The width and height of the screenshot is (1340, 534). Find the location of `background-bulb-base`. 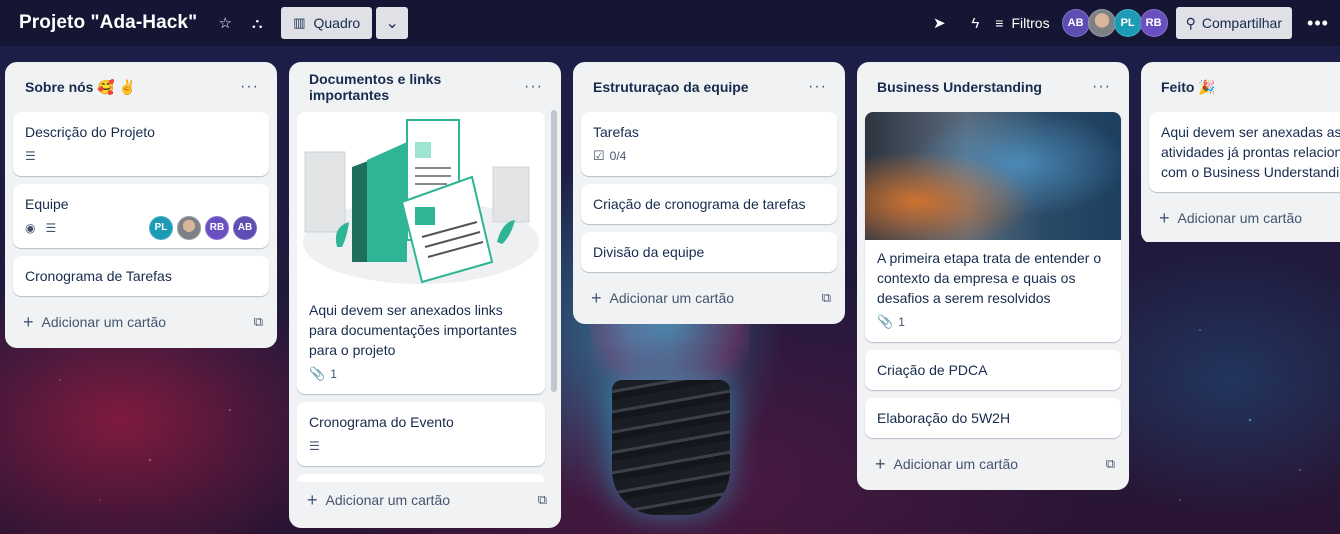

background-bulb-base is located at coordinates (671, 447).